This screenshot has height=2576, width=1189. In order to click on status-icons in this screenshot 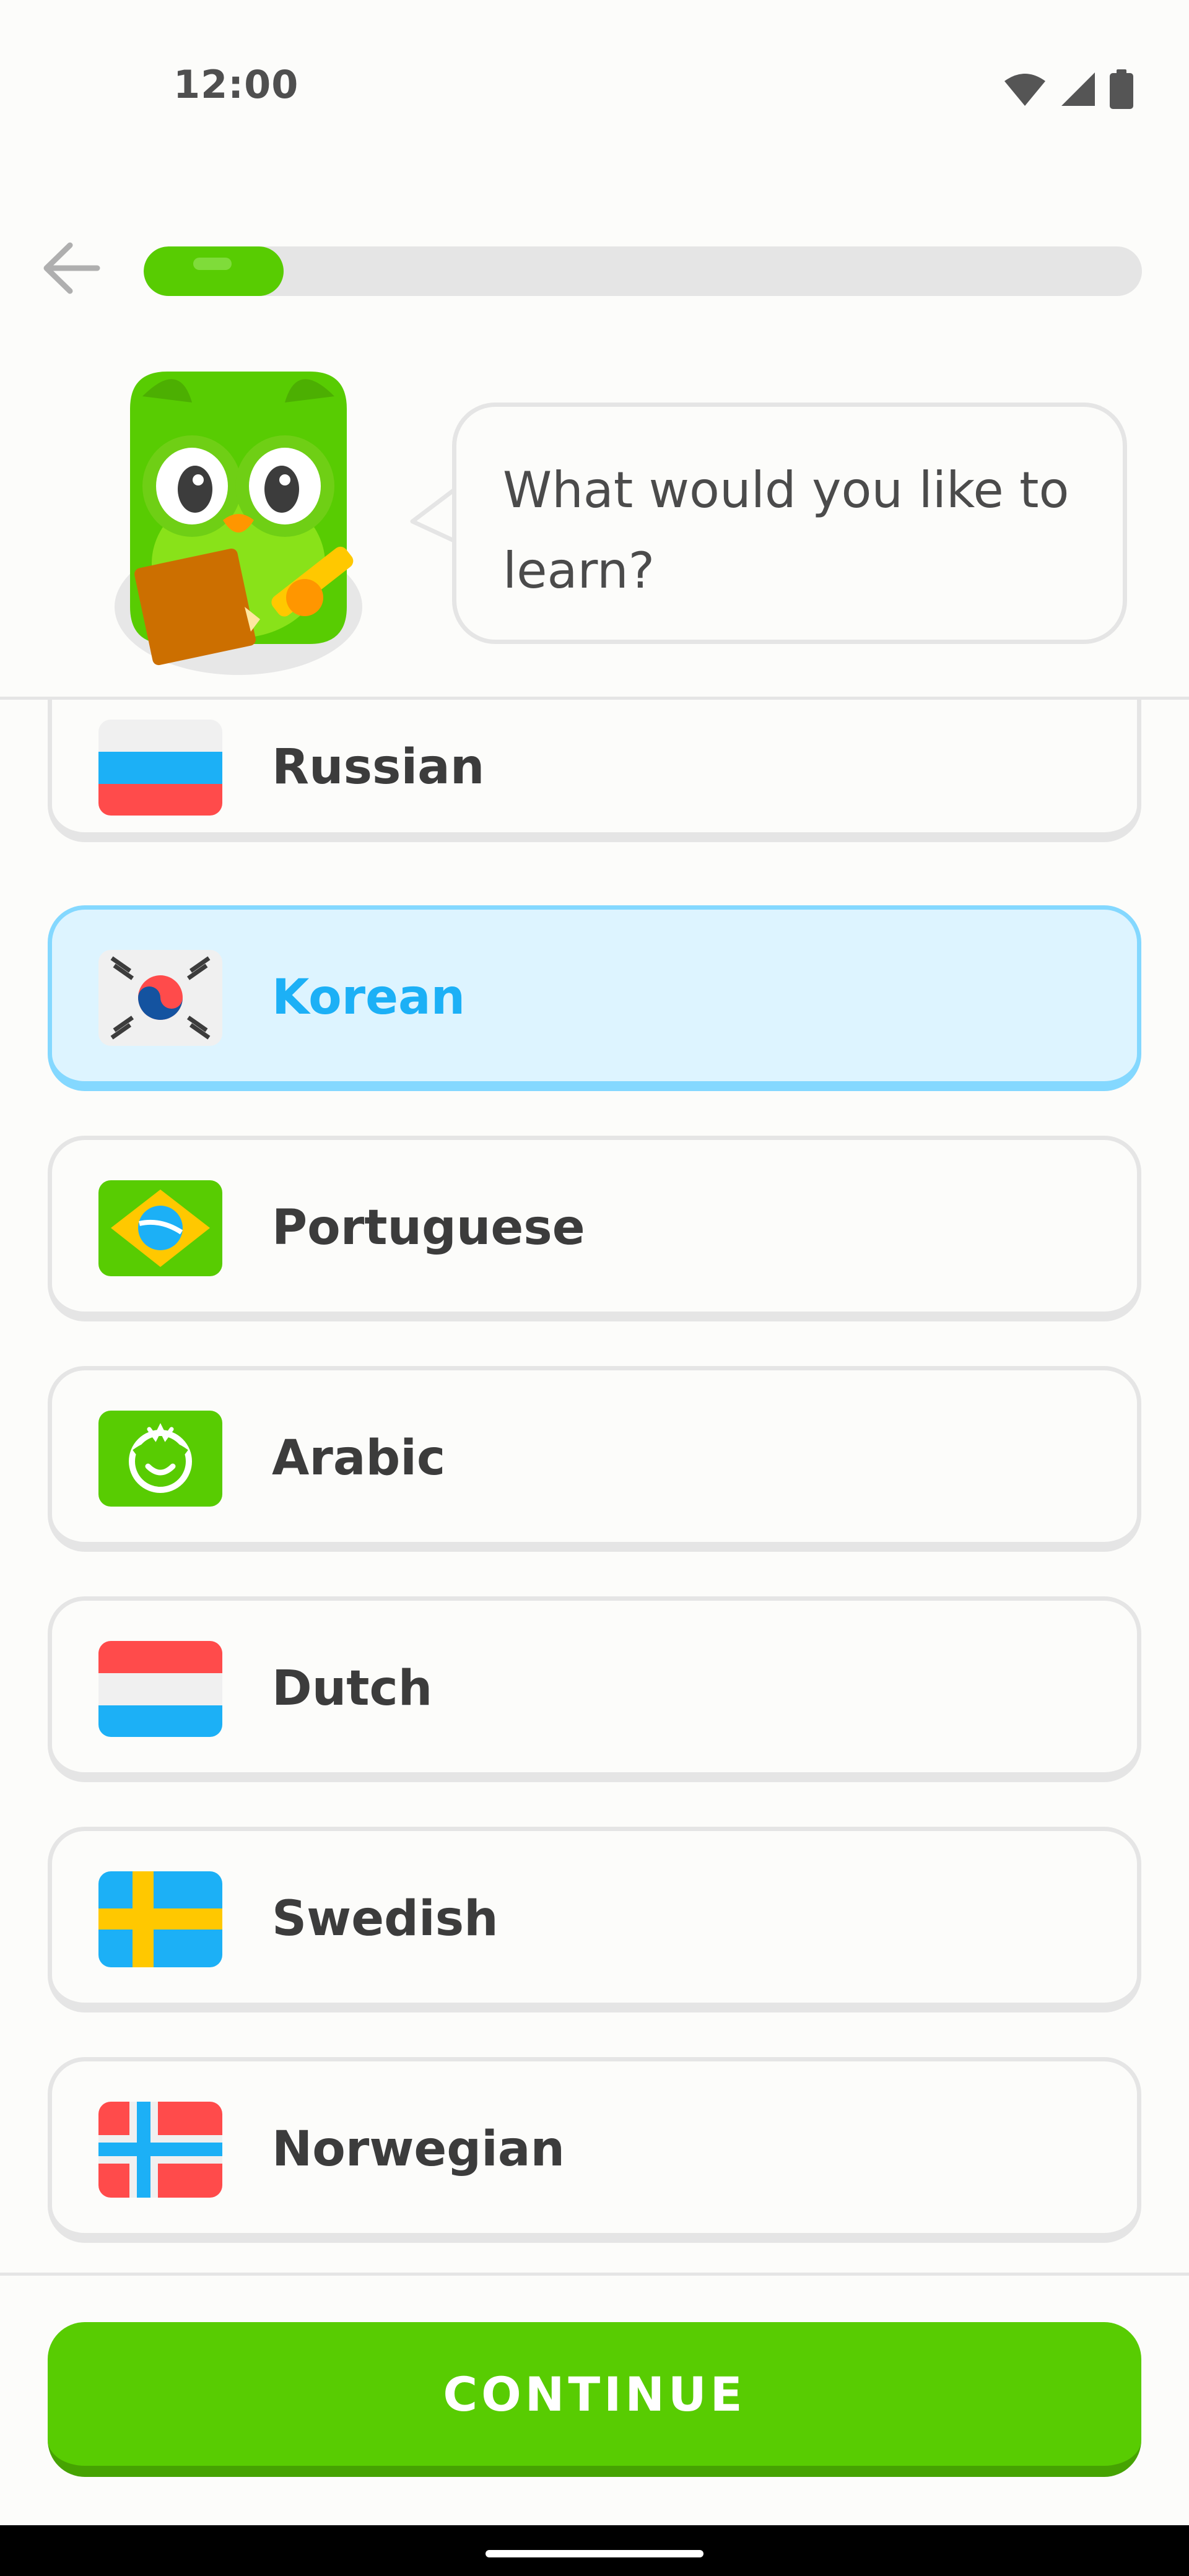, I will do `click(1068, 90)`.